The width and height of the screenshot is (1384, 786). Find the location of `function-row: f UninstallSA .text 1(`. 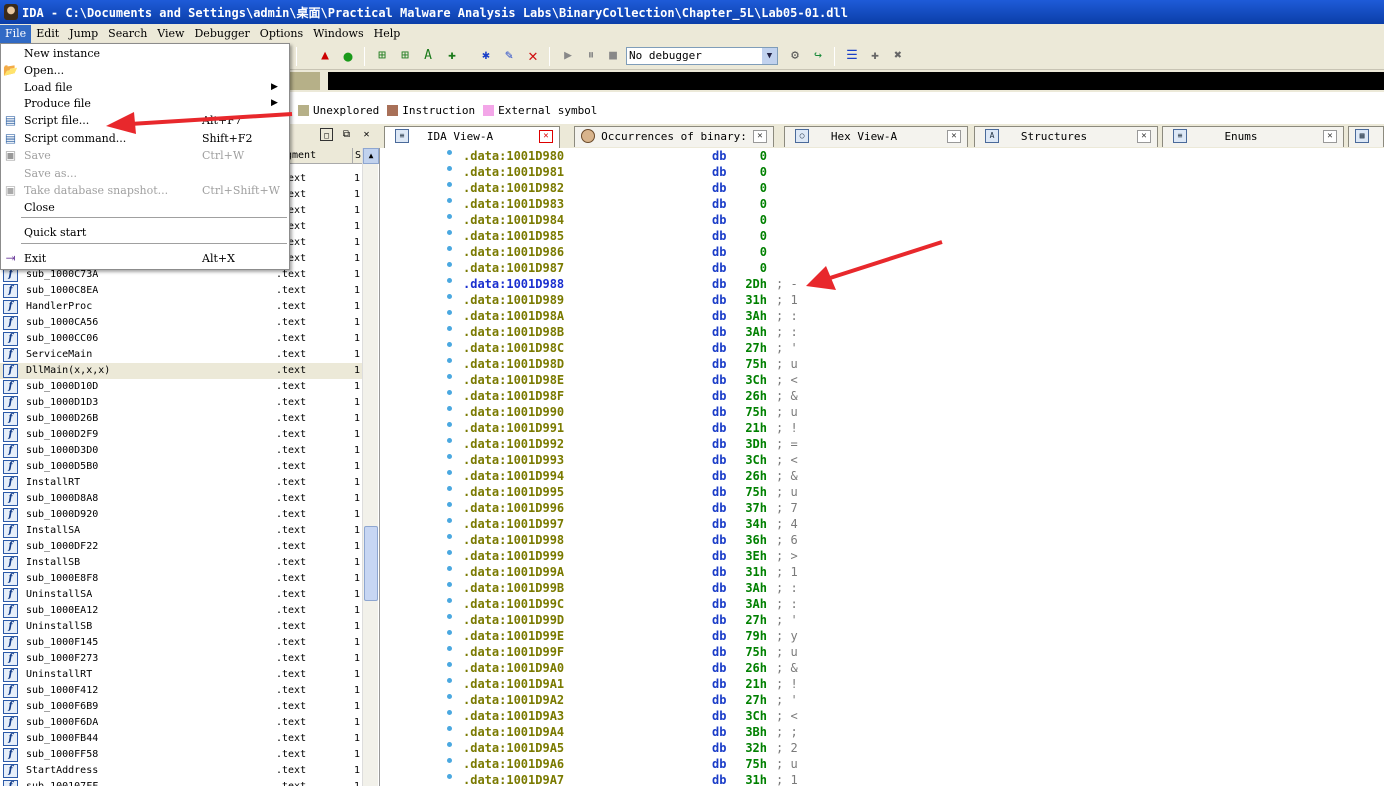

function-row: f UninstallSA .text 1( is located at coordinates (183, 595).